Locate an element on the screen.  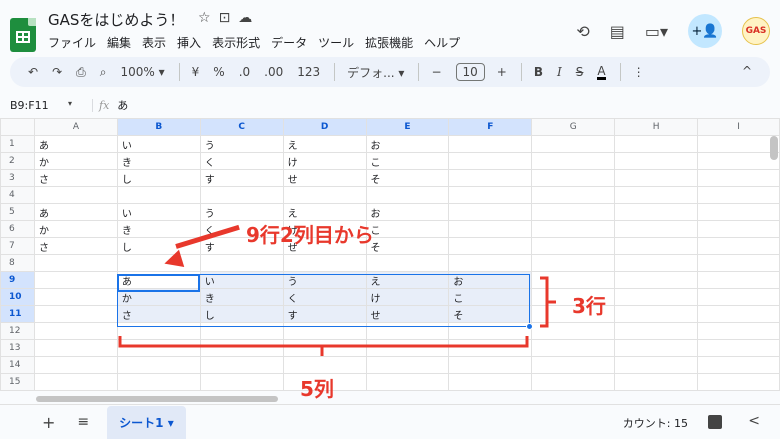
row-header: 11 is located at coordinates (17, 314).